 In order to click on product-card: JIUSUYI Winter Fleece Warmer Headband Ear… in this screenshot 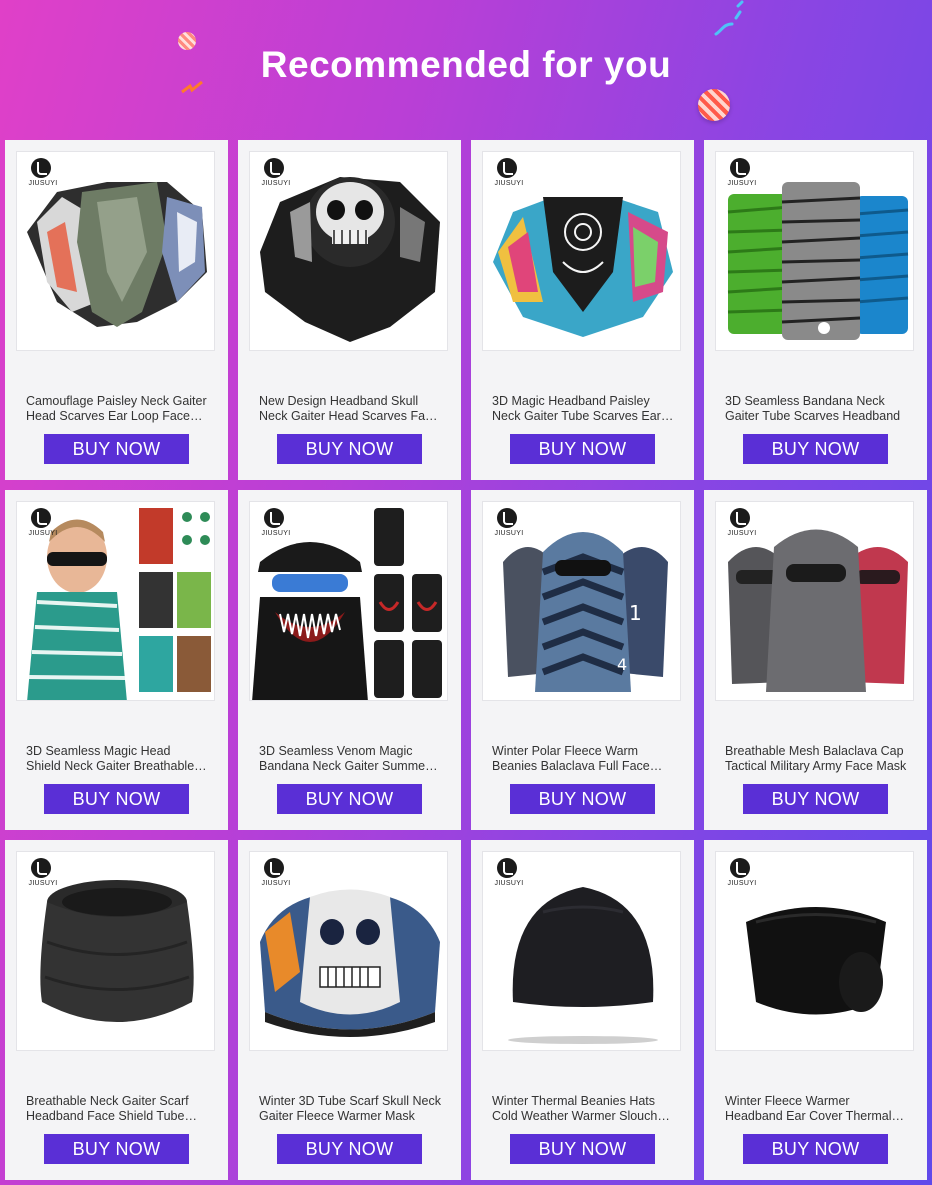, I will do `click(815, 1010)`.